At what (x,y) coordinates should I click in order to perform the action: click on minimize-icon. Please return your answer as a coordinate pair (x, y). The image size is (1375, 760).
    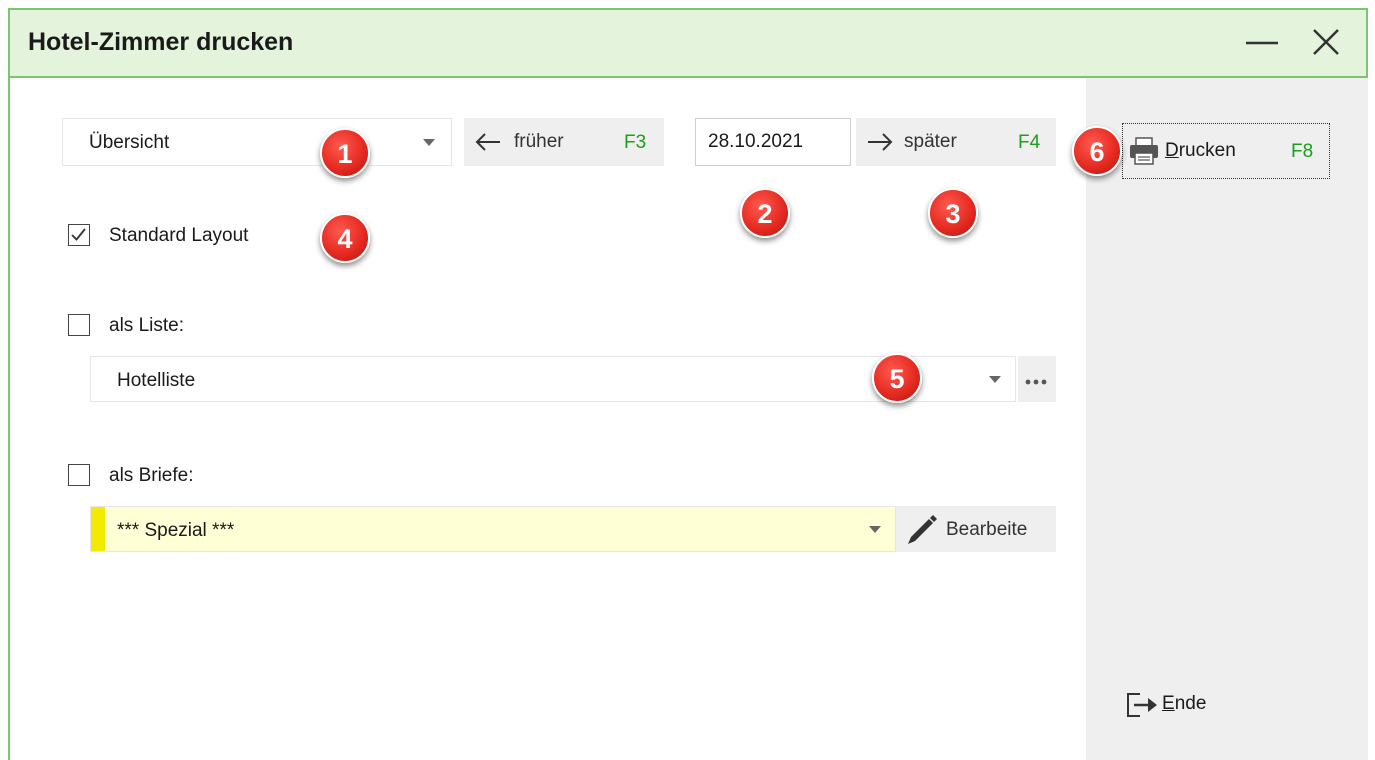
    Looking at the image, I should click on (1262, 43).